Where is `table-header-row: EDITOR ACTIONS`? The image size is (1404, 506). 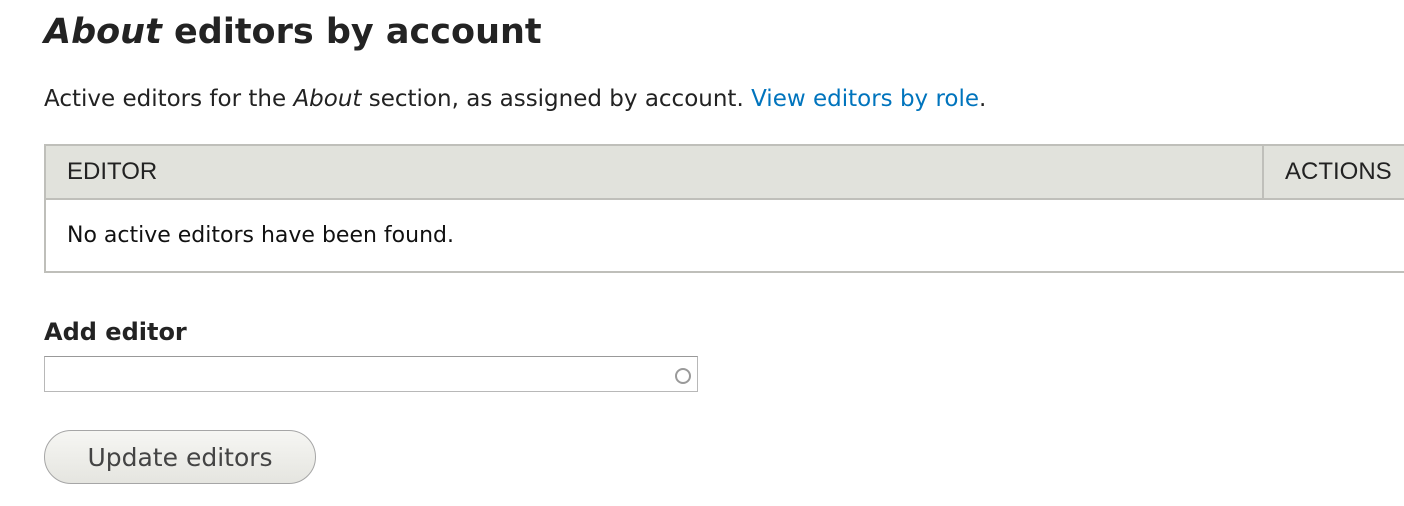
table-header-row: EDITOR ACTIONS is located at coordinates (724, 172).